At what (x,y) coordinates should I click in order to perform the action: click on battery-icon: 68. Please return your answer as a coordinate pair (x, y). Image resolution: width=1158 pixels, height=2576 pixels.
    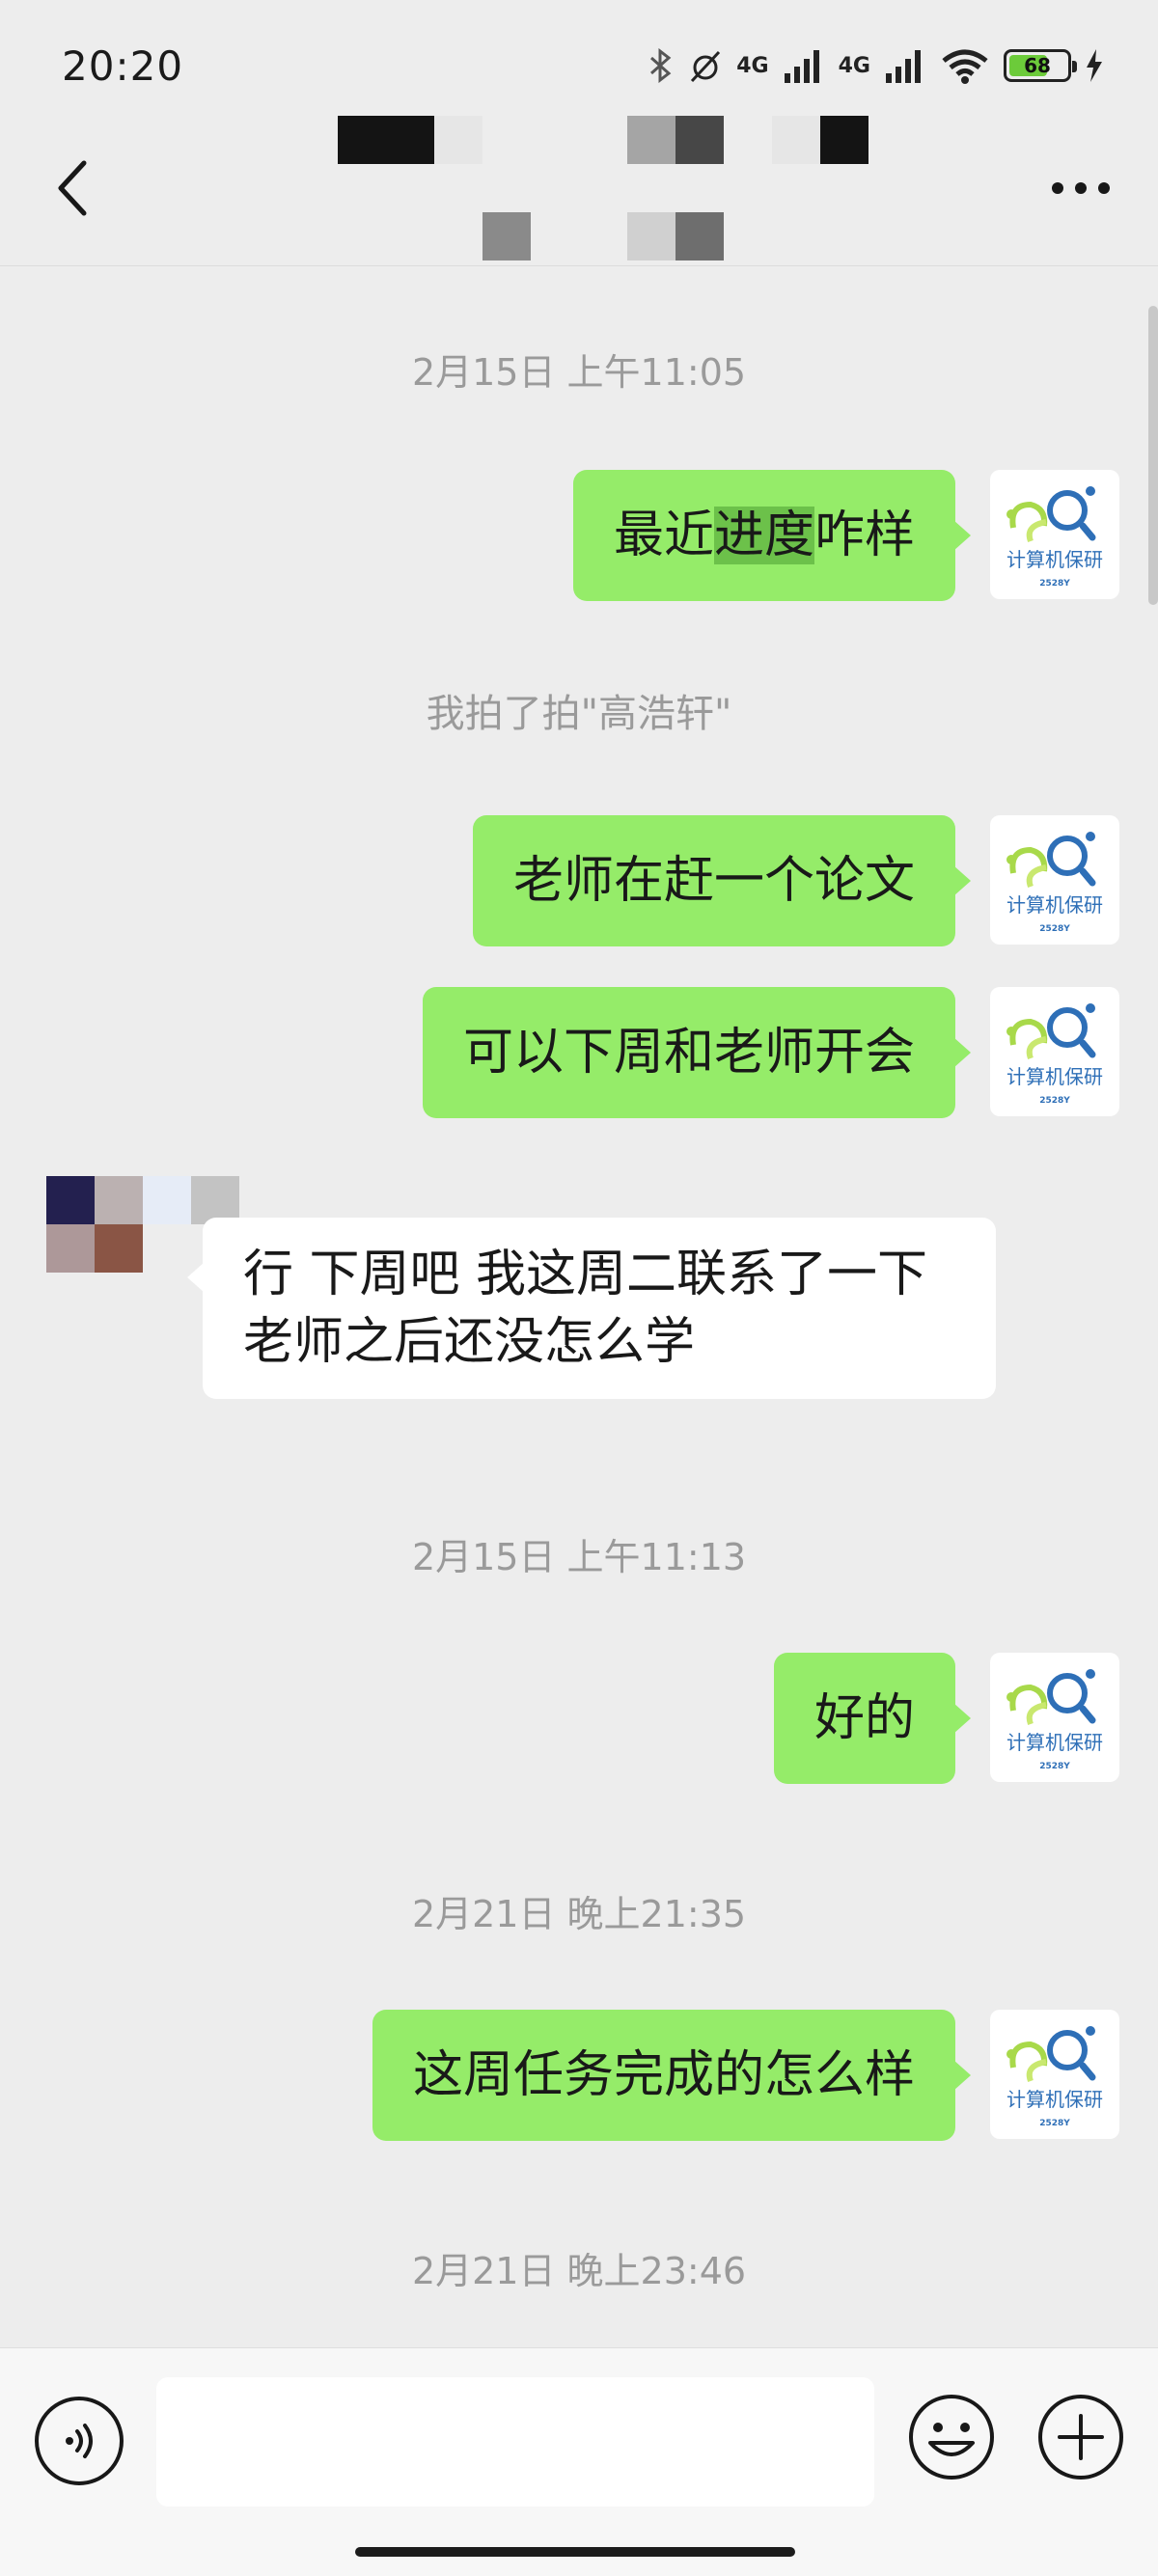
    Looking at the image, I should click on (1040, 65).